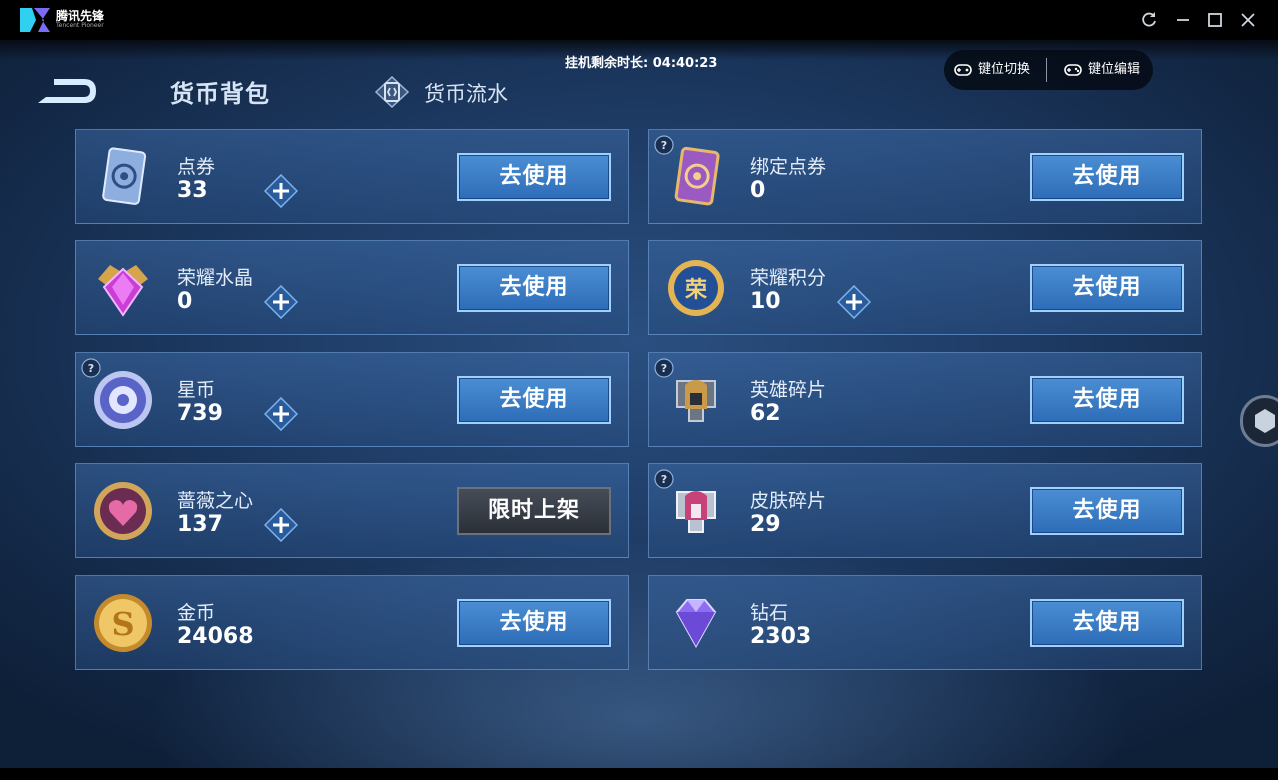 The width and height of the screenshot is (1278, 780). What do you see at coordinates (963, 70) in the screenshot?
I see `gamepad-switch-icon` at bounding box center [963, 70].